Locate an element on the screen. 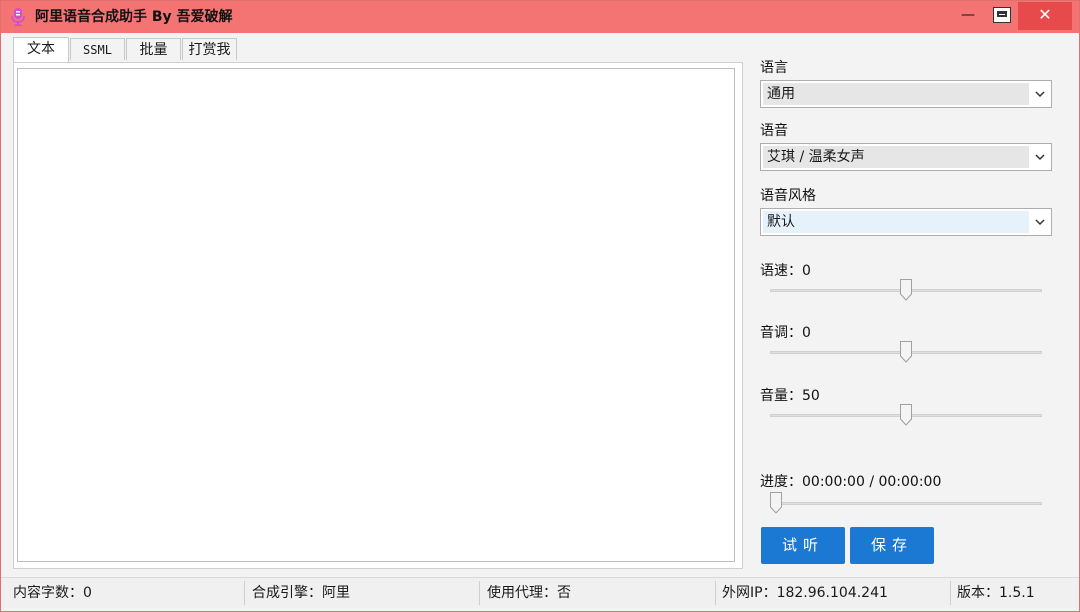 Image resolution: width=1080 pixels, height=612 pixels. tab-batch: 批量 is located at coordinates (153, 49).